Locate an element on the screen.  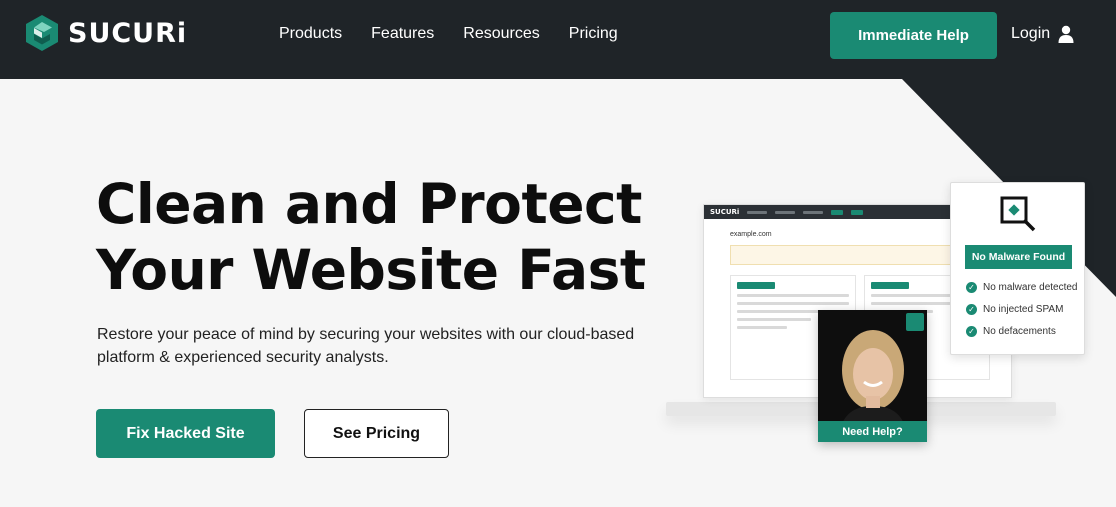
user-icon is located at coordinates (1066, 34).